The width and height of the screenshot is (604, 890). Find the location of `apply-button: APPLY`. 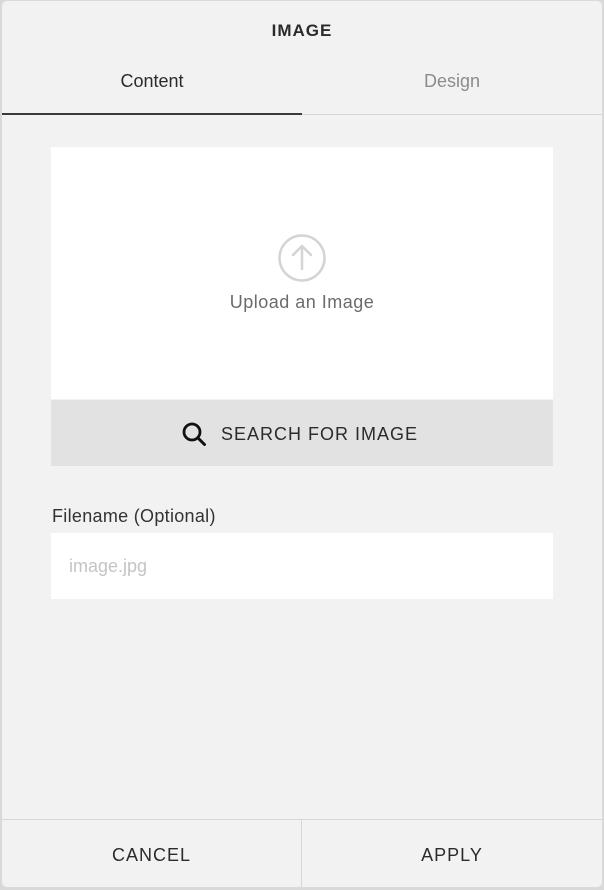

apply-button: APPLY is located at coordinates (452, 853).